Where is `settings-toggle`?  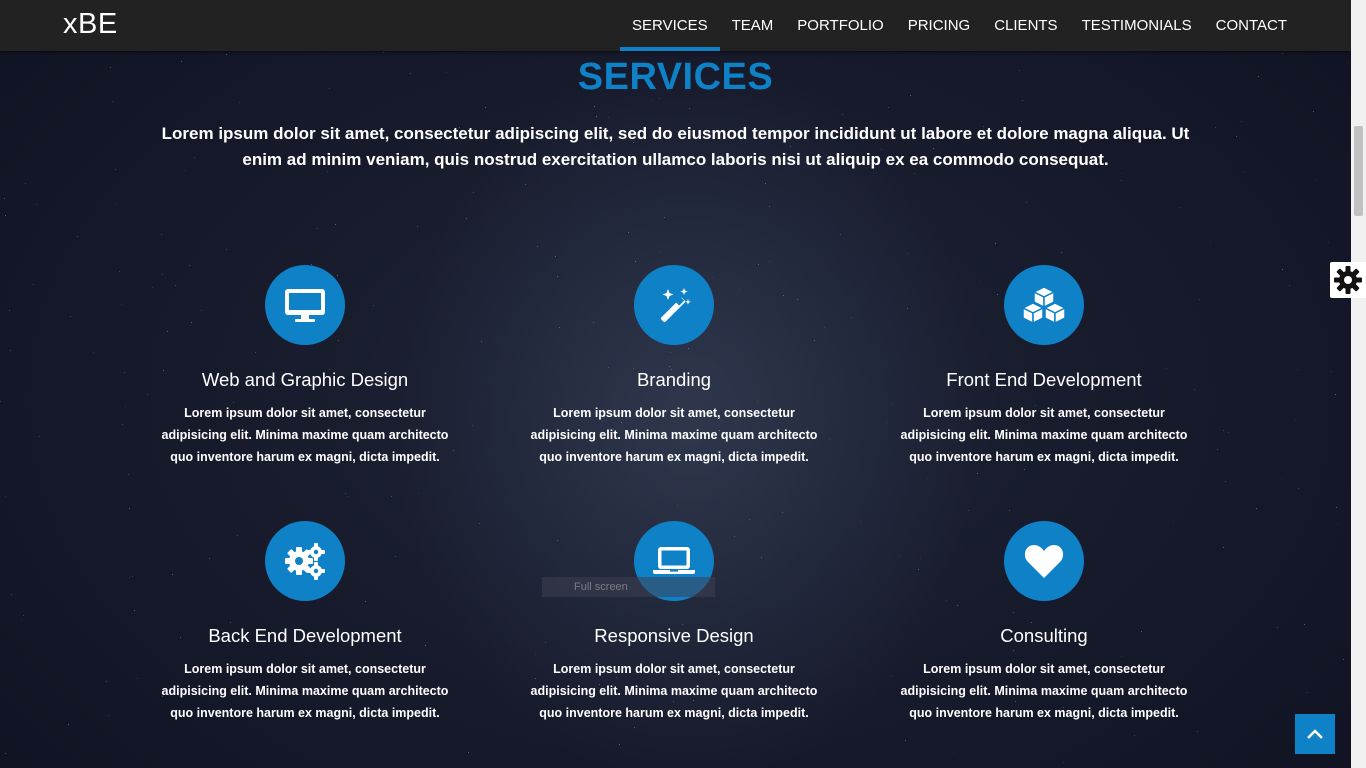
settings-toggle is located at coordinates (1348, 280).